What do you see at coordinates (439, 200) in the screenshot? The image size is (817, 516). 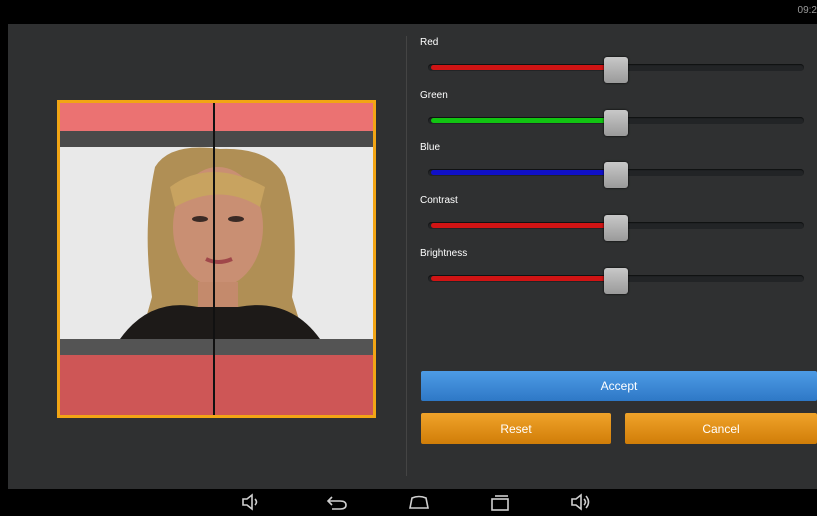 I see `contrast-label: Contrast` at bounding box center [439, 200].